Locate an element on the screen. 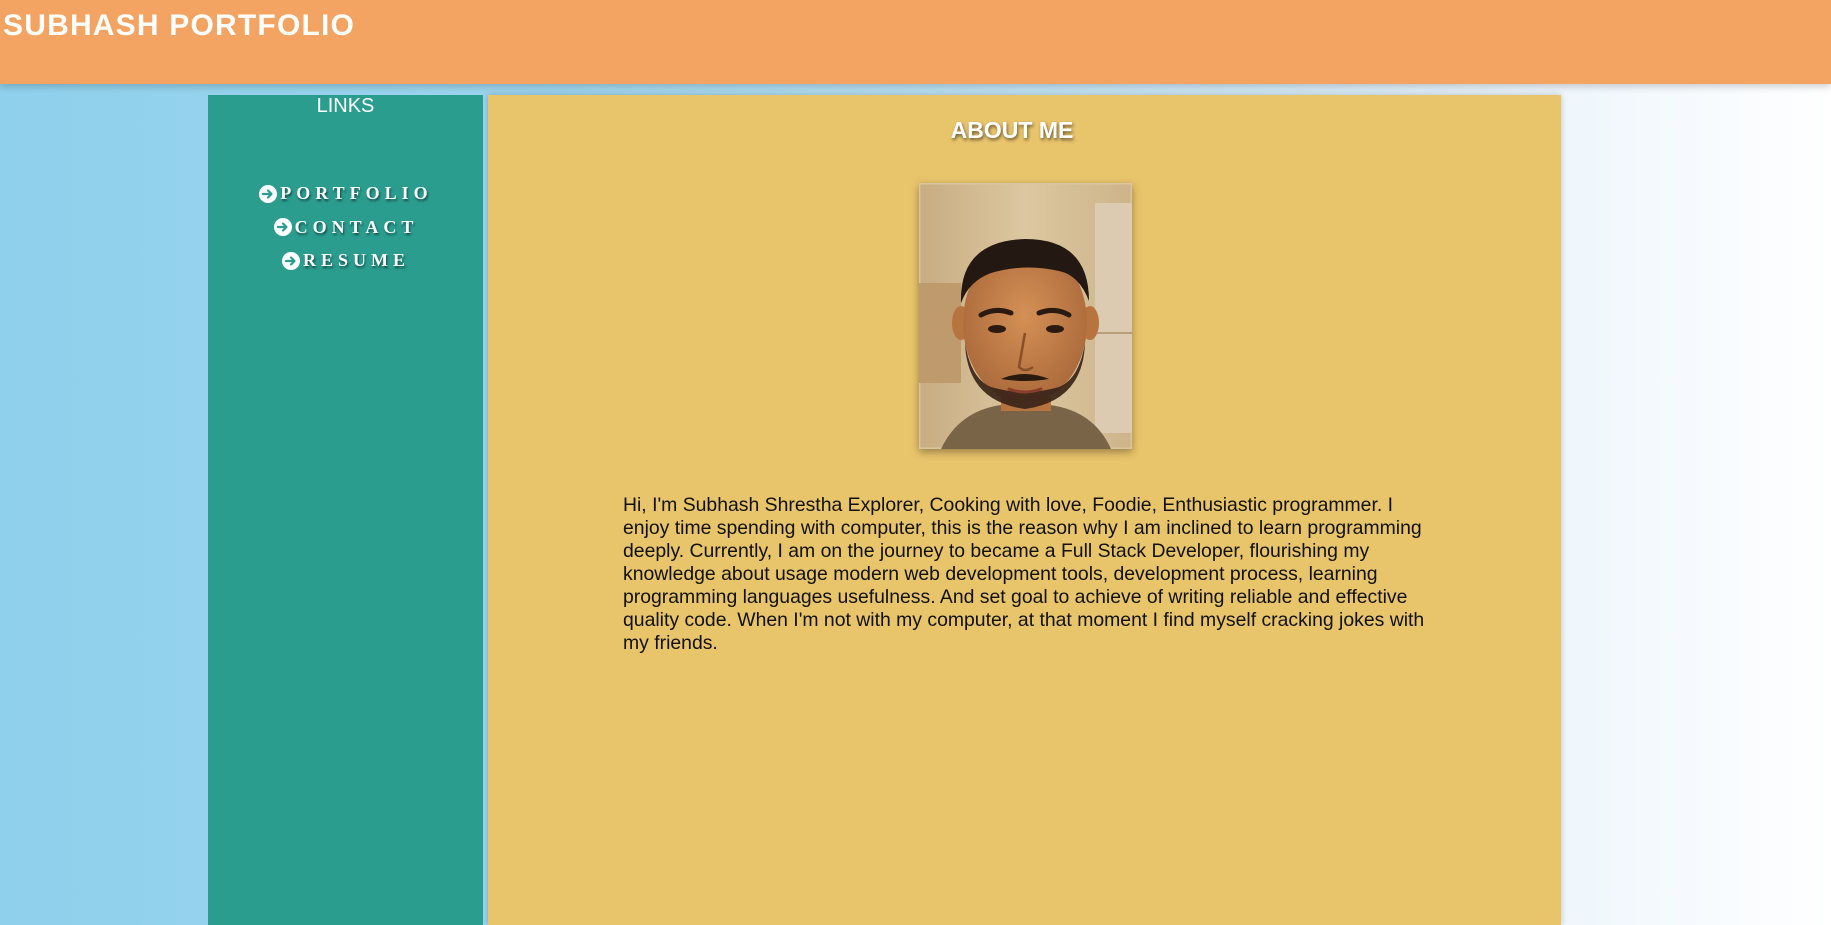 The width and height of the screenshot is (1831, 925). sidebar-heading: LINKS is located at coordinates (345, 106).